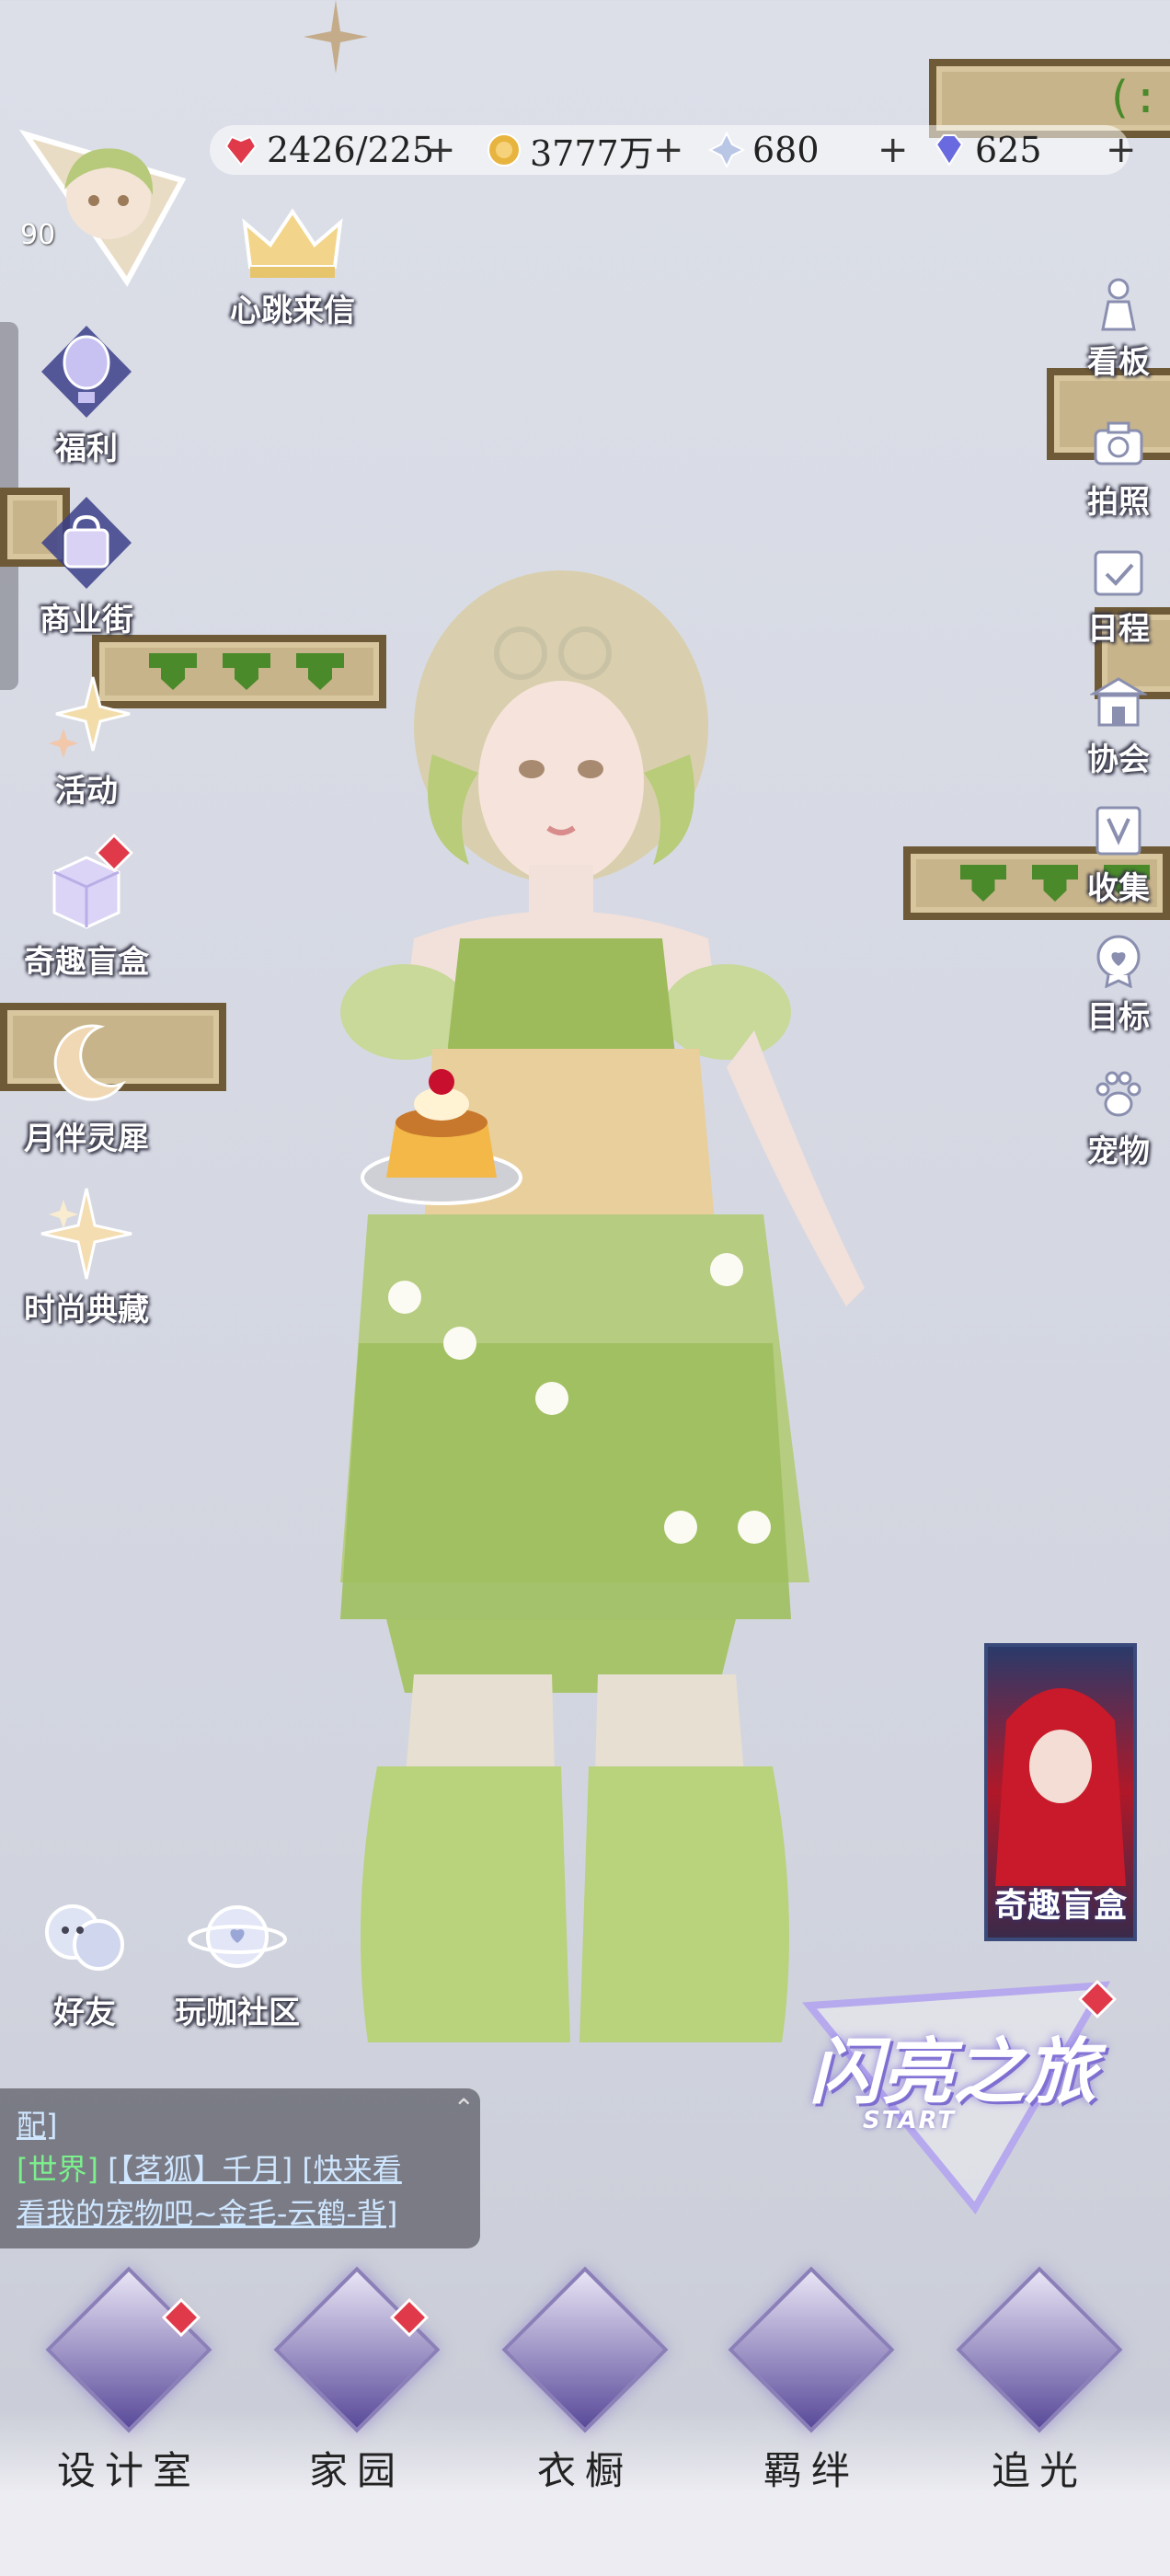  What do you see at coordinates (356, 2470) in the screenshot?
I see `nav-home-label: 家园` at bounding box center [356, 2470].